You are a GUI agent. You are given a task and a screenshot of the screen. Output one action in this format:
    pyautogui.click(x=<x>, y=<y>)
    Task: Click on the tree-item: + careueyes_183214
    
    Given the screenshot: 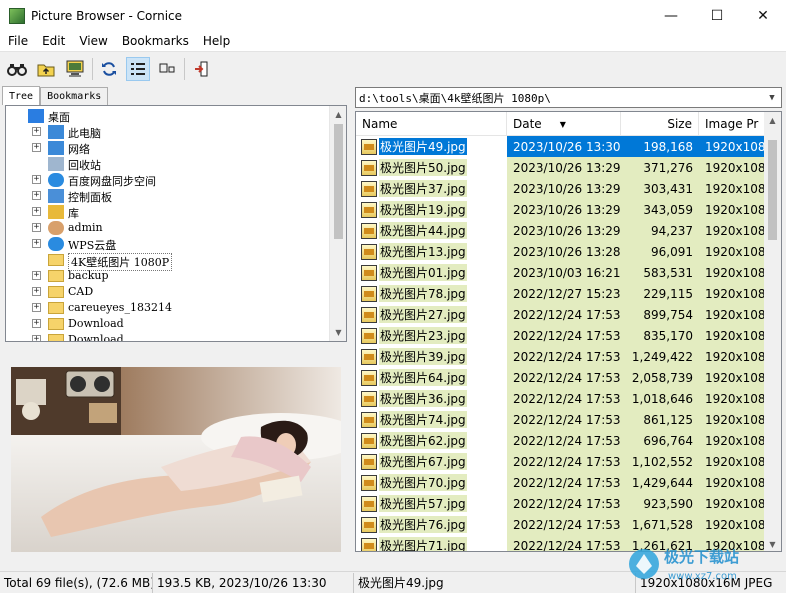 What is the action you would take?
    pyautogui.click(x=168, y=308)
    